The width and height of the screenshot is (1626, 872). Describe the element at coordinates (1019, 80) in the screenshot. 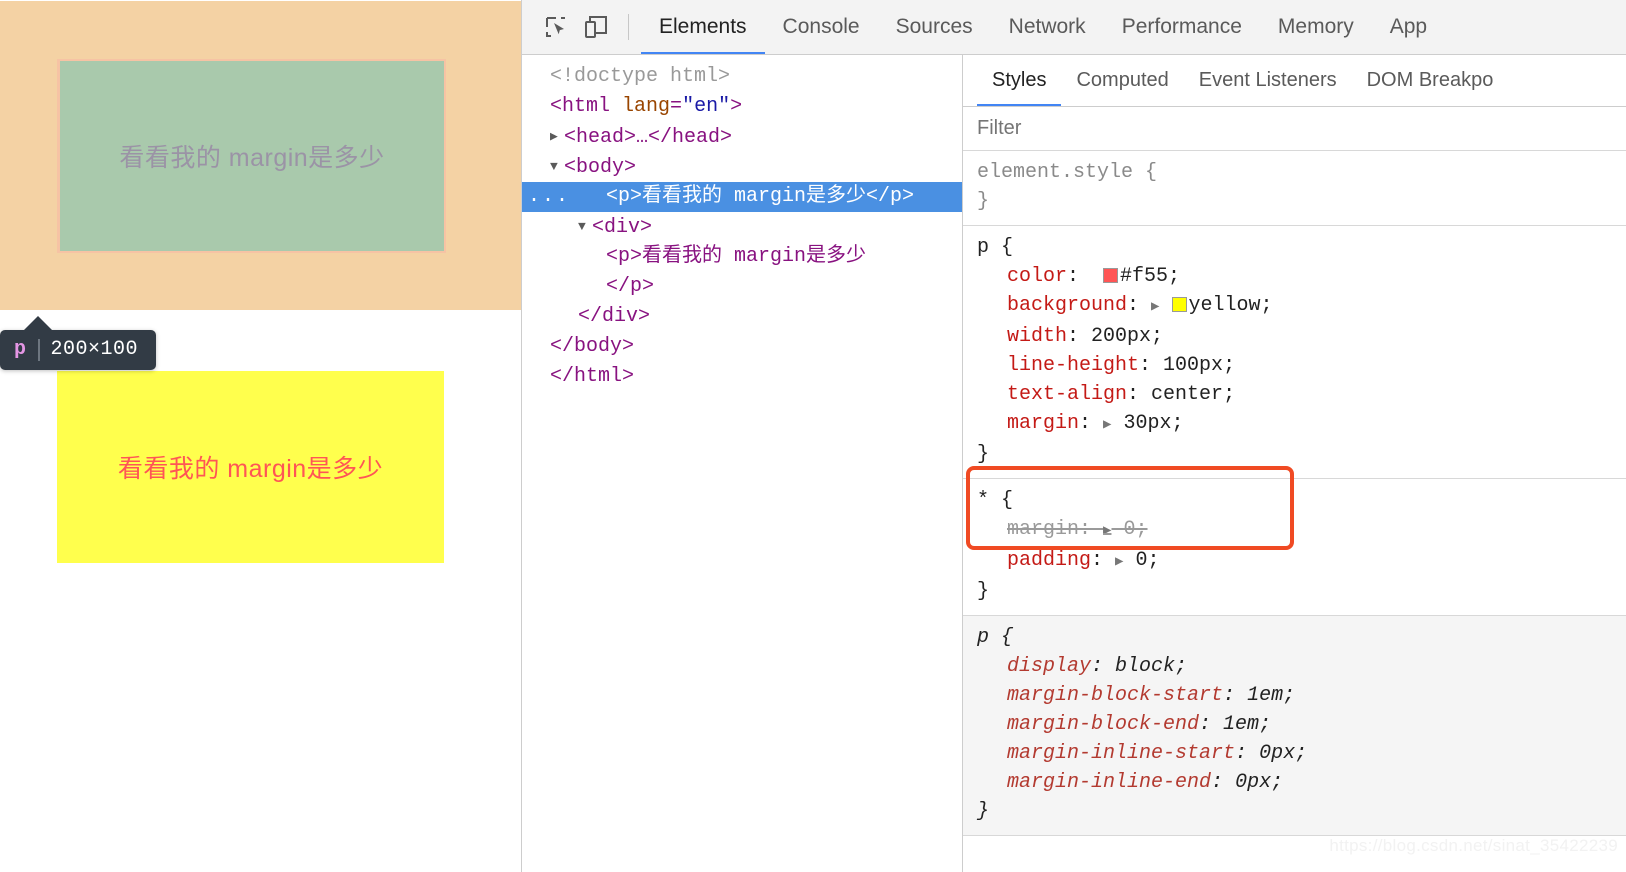

I see `subtab-styles: Styles` at that location.